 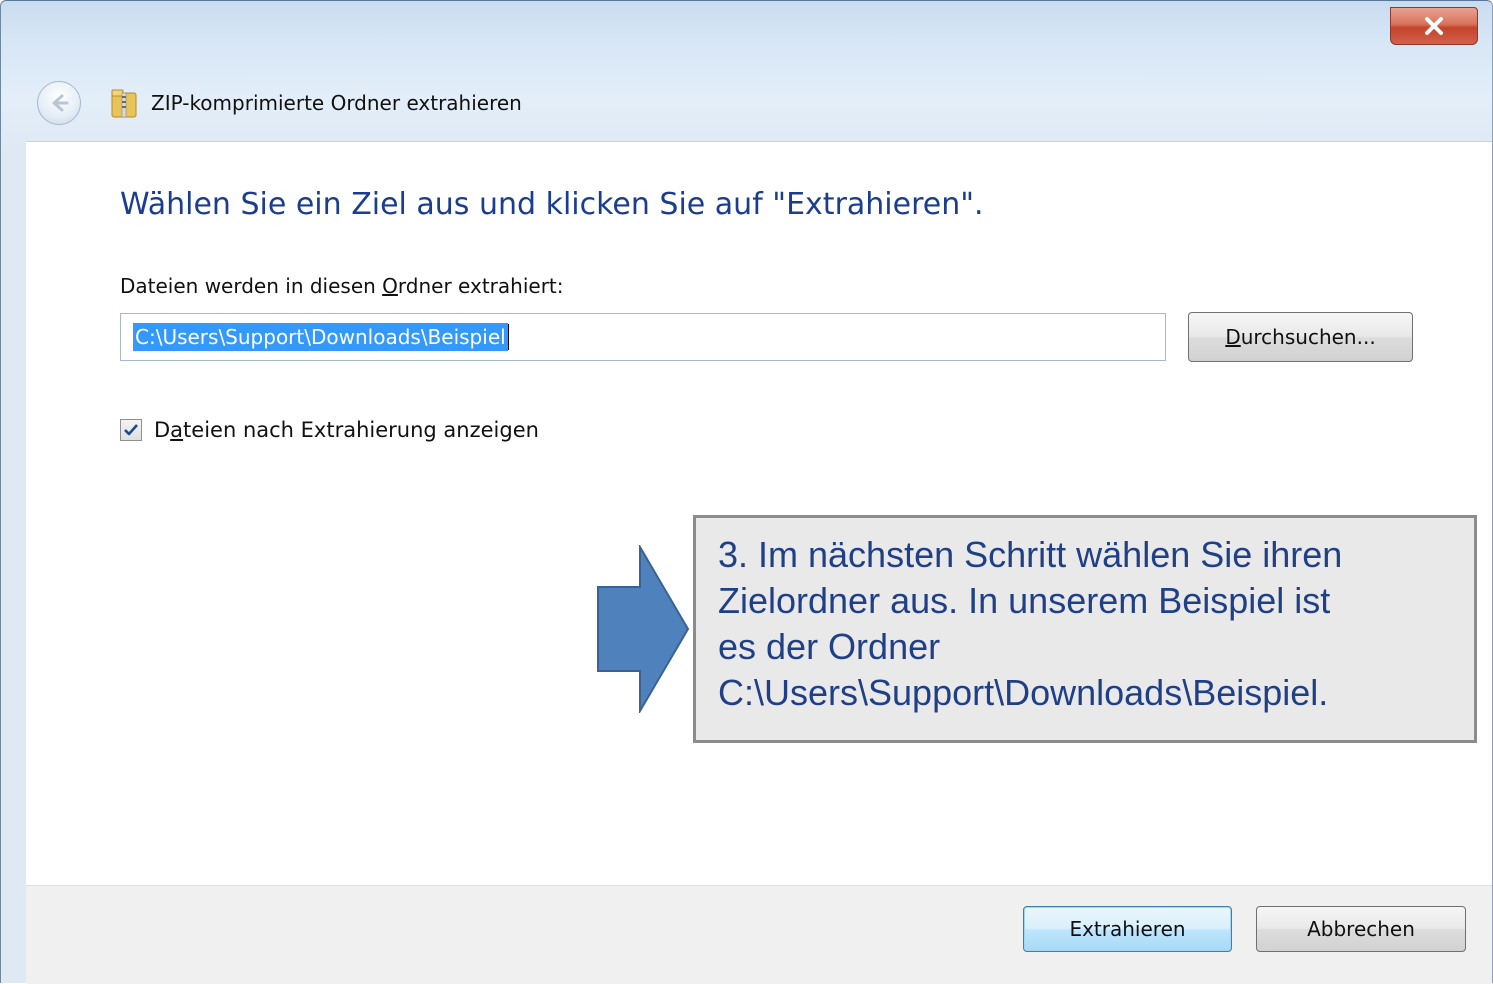 I want to click on browse-accelerator: D, so click(x=1233, y=337).